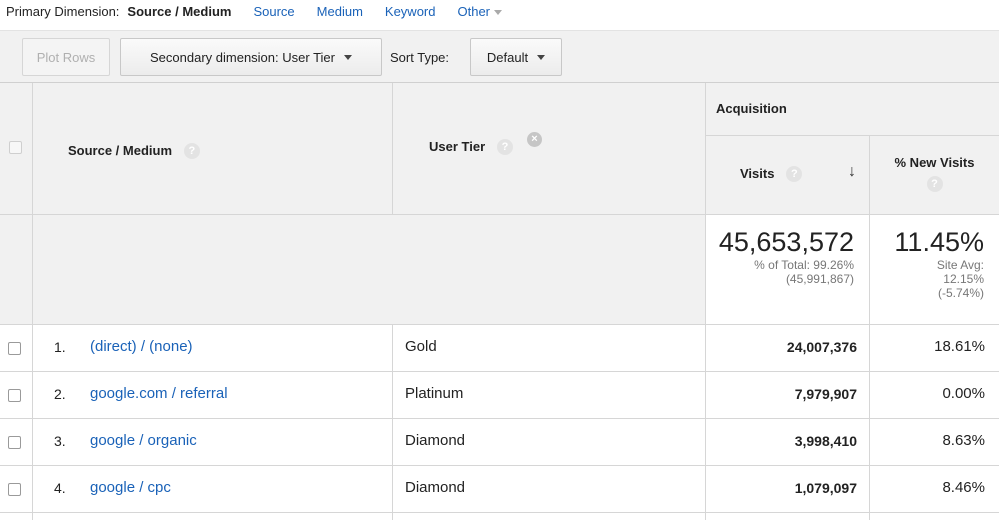 Image resolution: width=999 pixels, height=520 pixels. Describe the element at coordinates (927, 263) in the screenshot. I see `totals-new-visits: 11.45% Site Avg: 12.15% (-5.74%)` at that location.